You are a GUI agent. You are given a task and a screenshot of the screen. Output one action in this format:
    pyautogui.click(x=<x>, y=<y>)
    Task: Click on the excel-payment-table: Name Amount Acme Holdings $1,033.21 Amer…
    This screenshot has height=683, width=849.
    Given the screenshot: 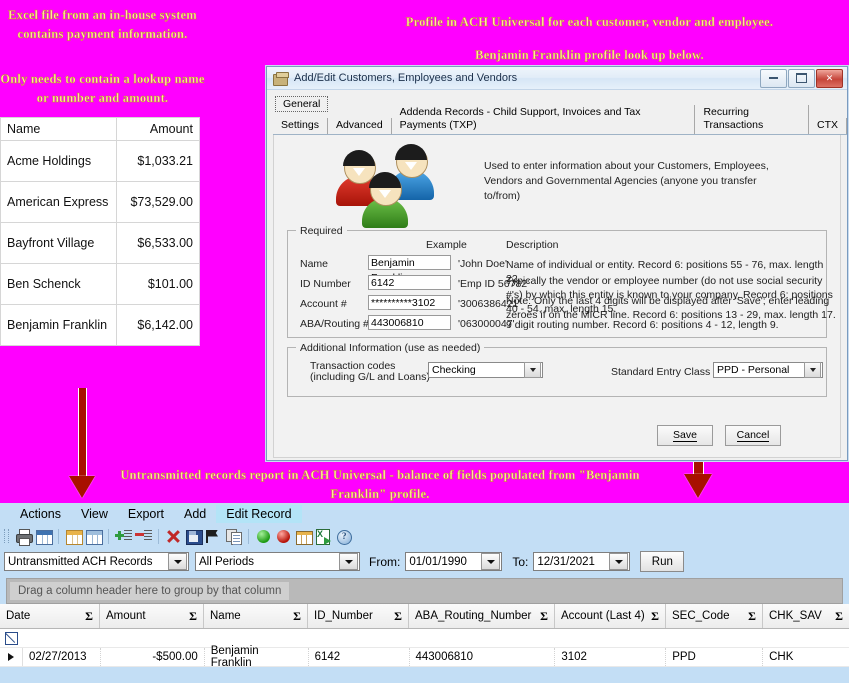 What is the action you would take?
    pyautogui.click(x=100, y=231)
    